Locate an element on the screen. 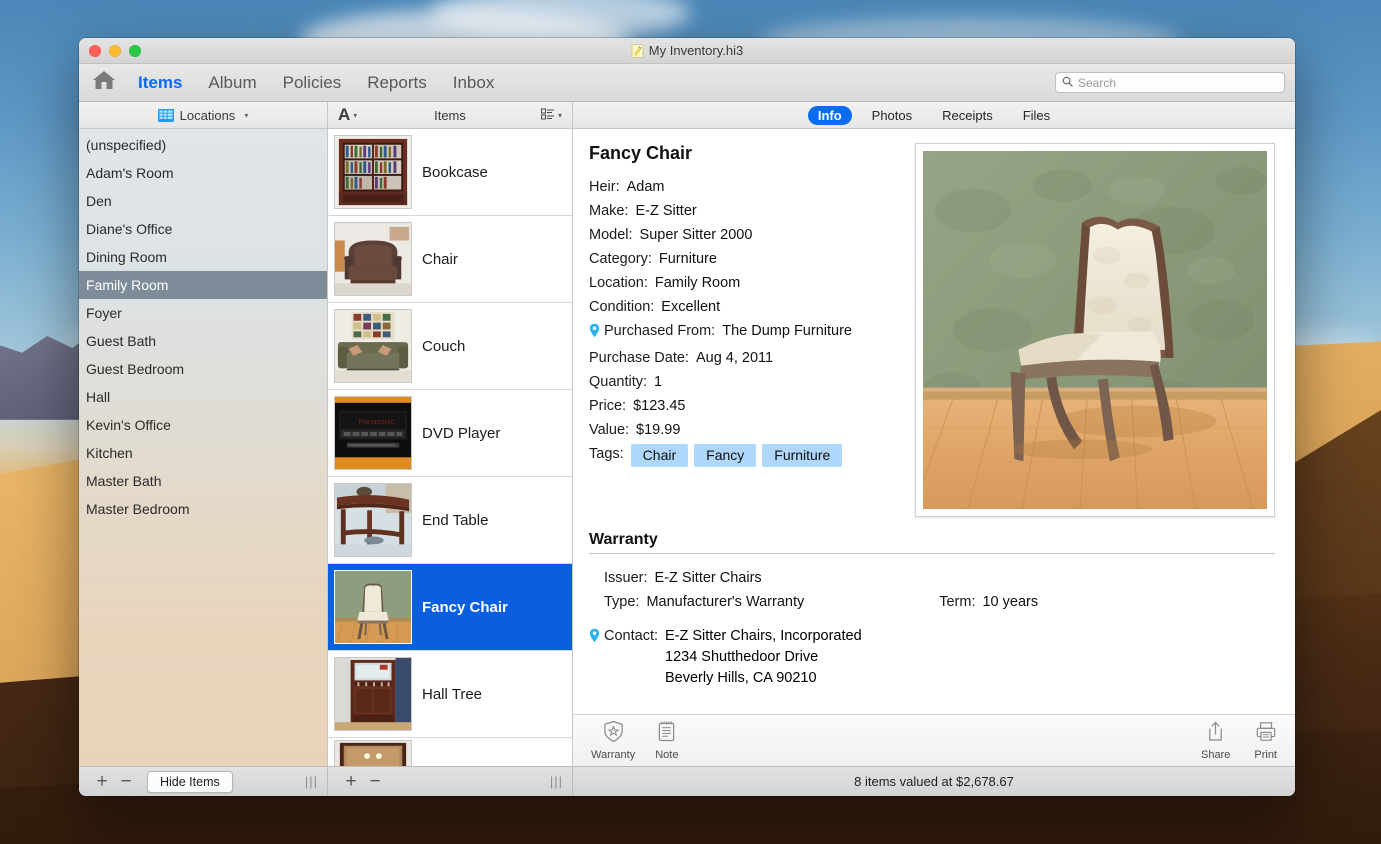 The width and height of the screenshot is (1381, 844). hide-items-button: Hide Items is located at coordinates (190, 781).